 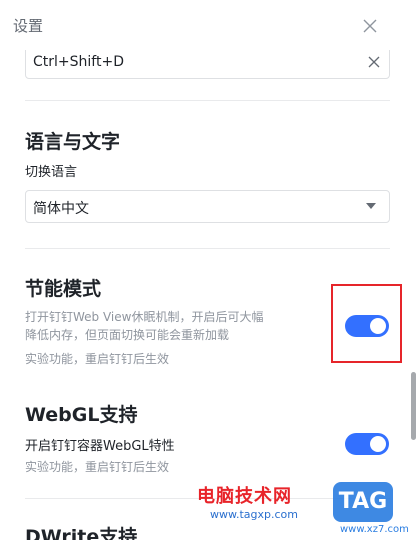 What do you see at coordinates (78, 62) in the screenshot?
I see `shortcut-value: Ctrl+Shift+D` at bounding box center [78, 62].